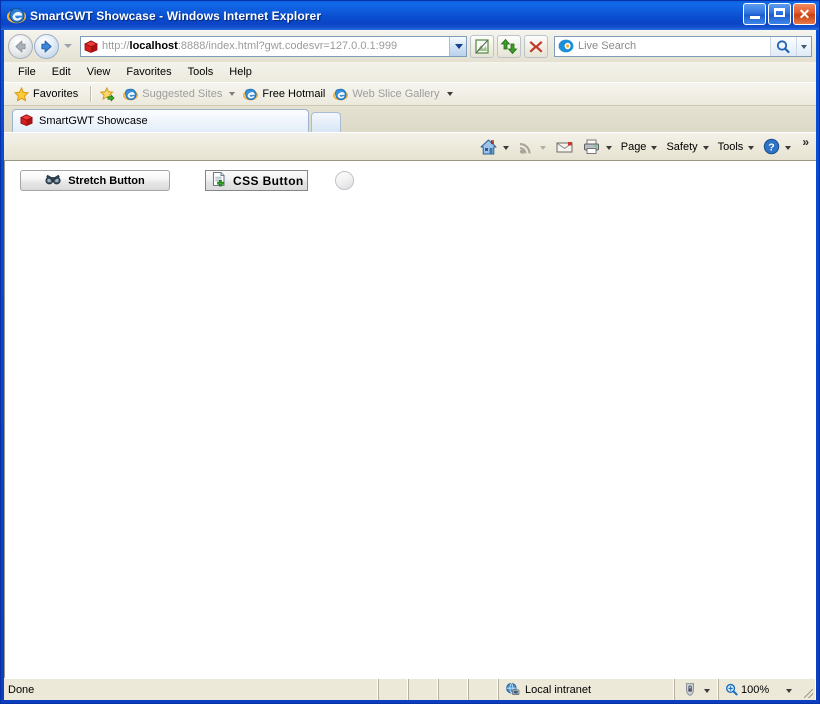  I want to click on tab-smartgwt-showcase: SmartGWT Showcase, so click(160, 120).